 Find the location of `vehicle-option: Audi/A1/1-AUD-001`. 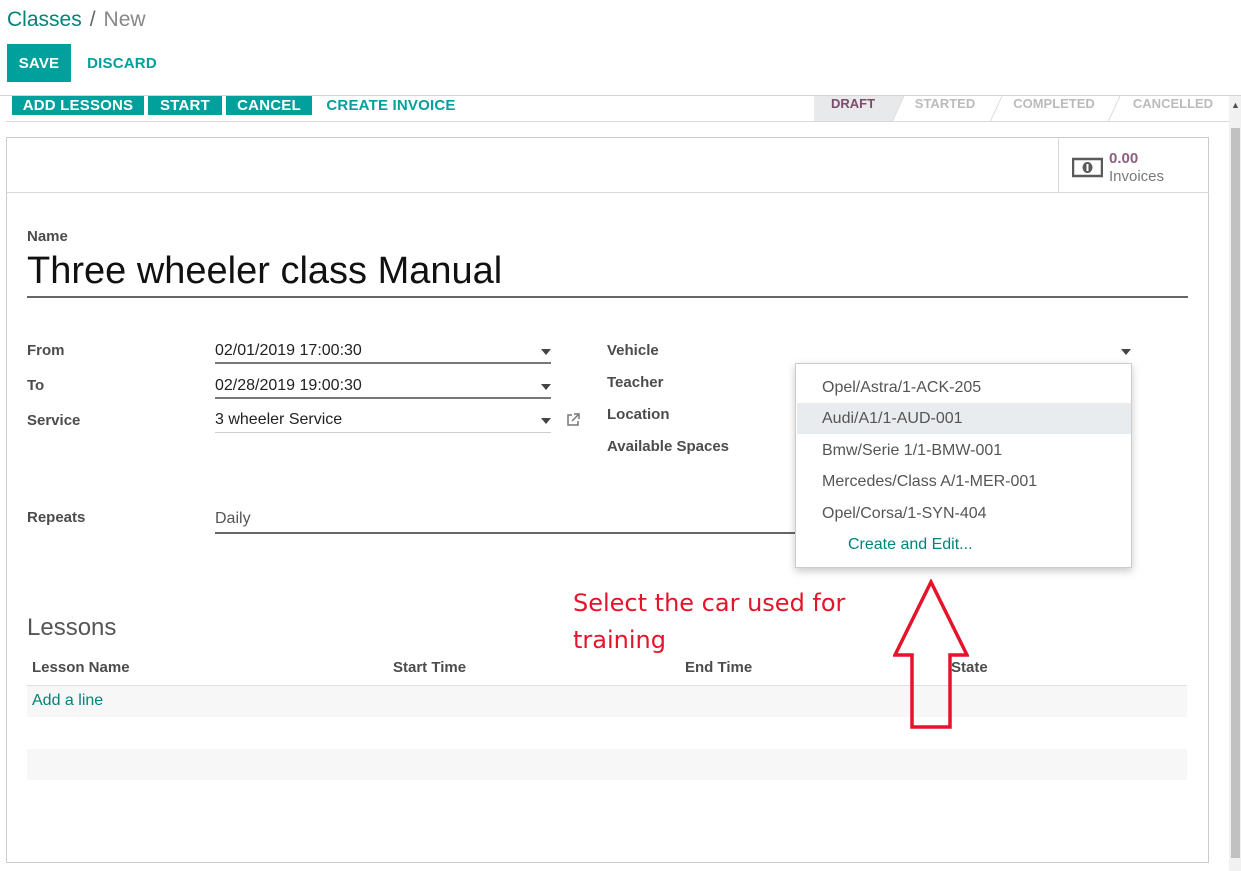

vehicle-option: Audi/A1/1-AUD-001 is located at coordinates (964, 418).